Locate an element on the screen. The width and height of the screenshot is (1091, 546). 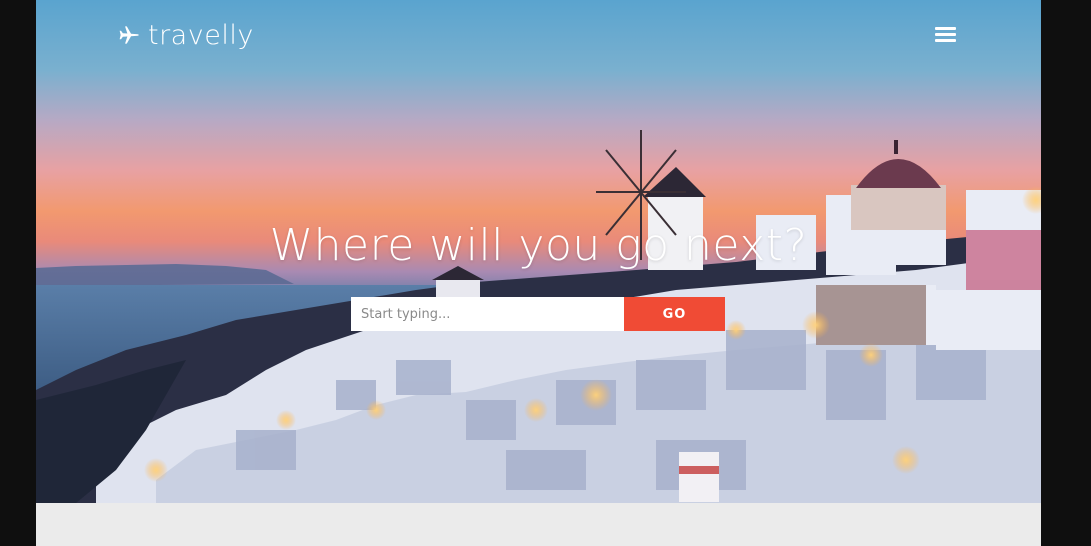
hero-headline: Where will you go next? is located at coordinates (538, 245).